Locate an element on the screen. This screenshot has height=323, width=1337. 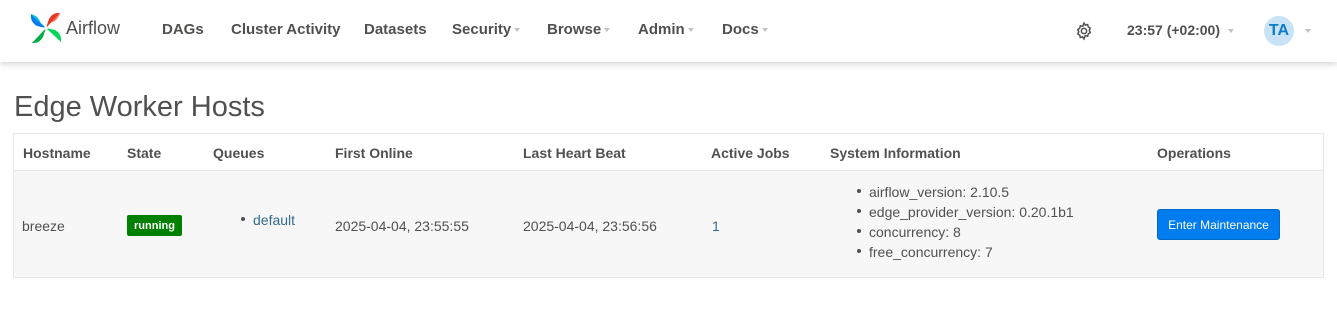
nav-docs-label: Docs is located at coordinates (740, 29).